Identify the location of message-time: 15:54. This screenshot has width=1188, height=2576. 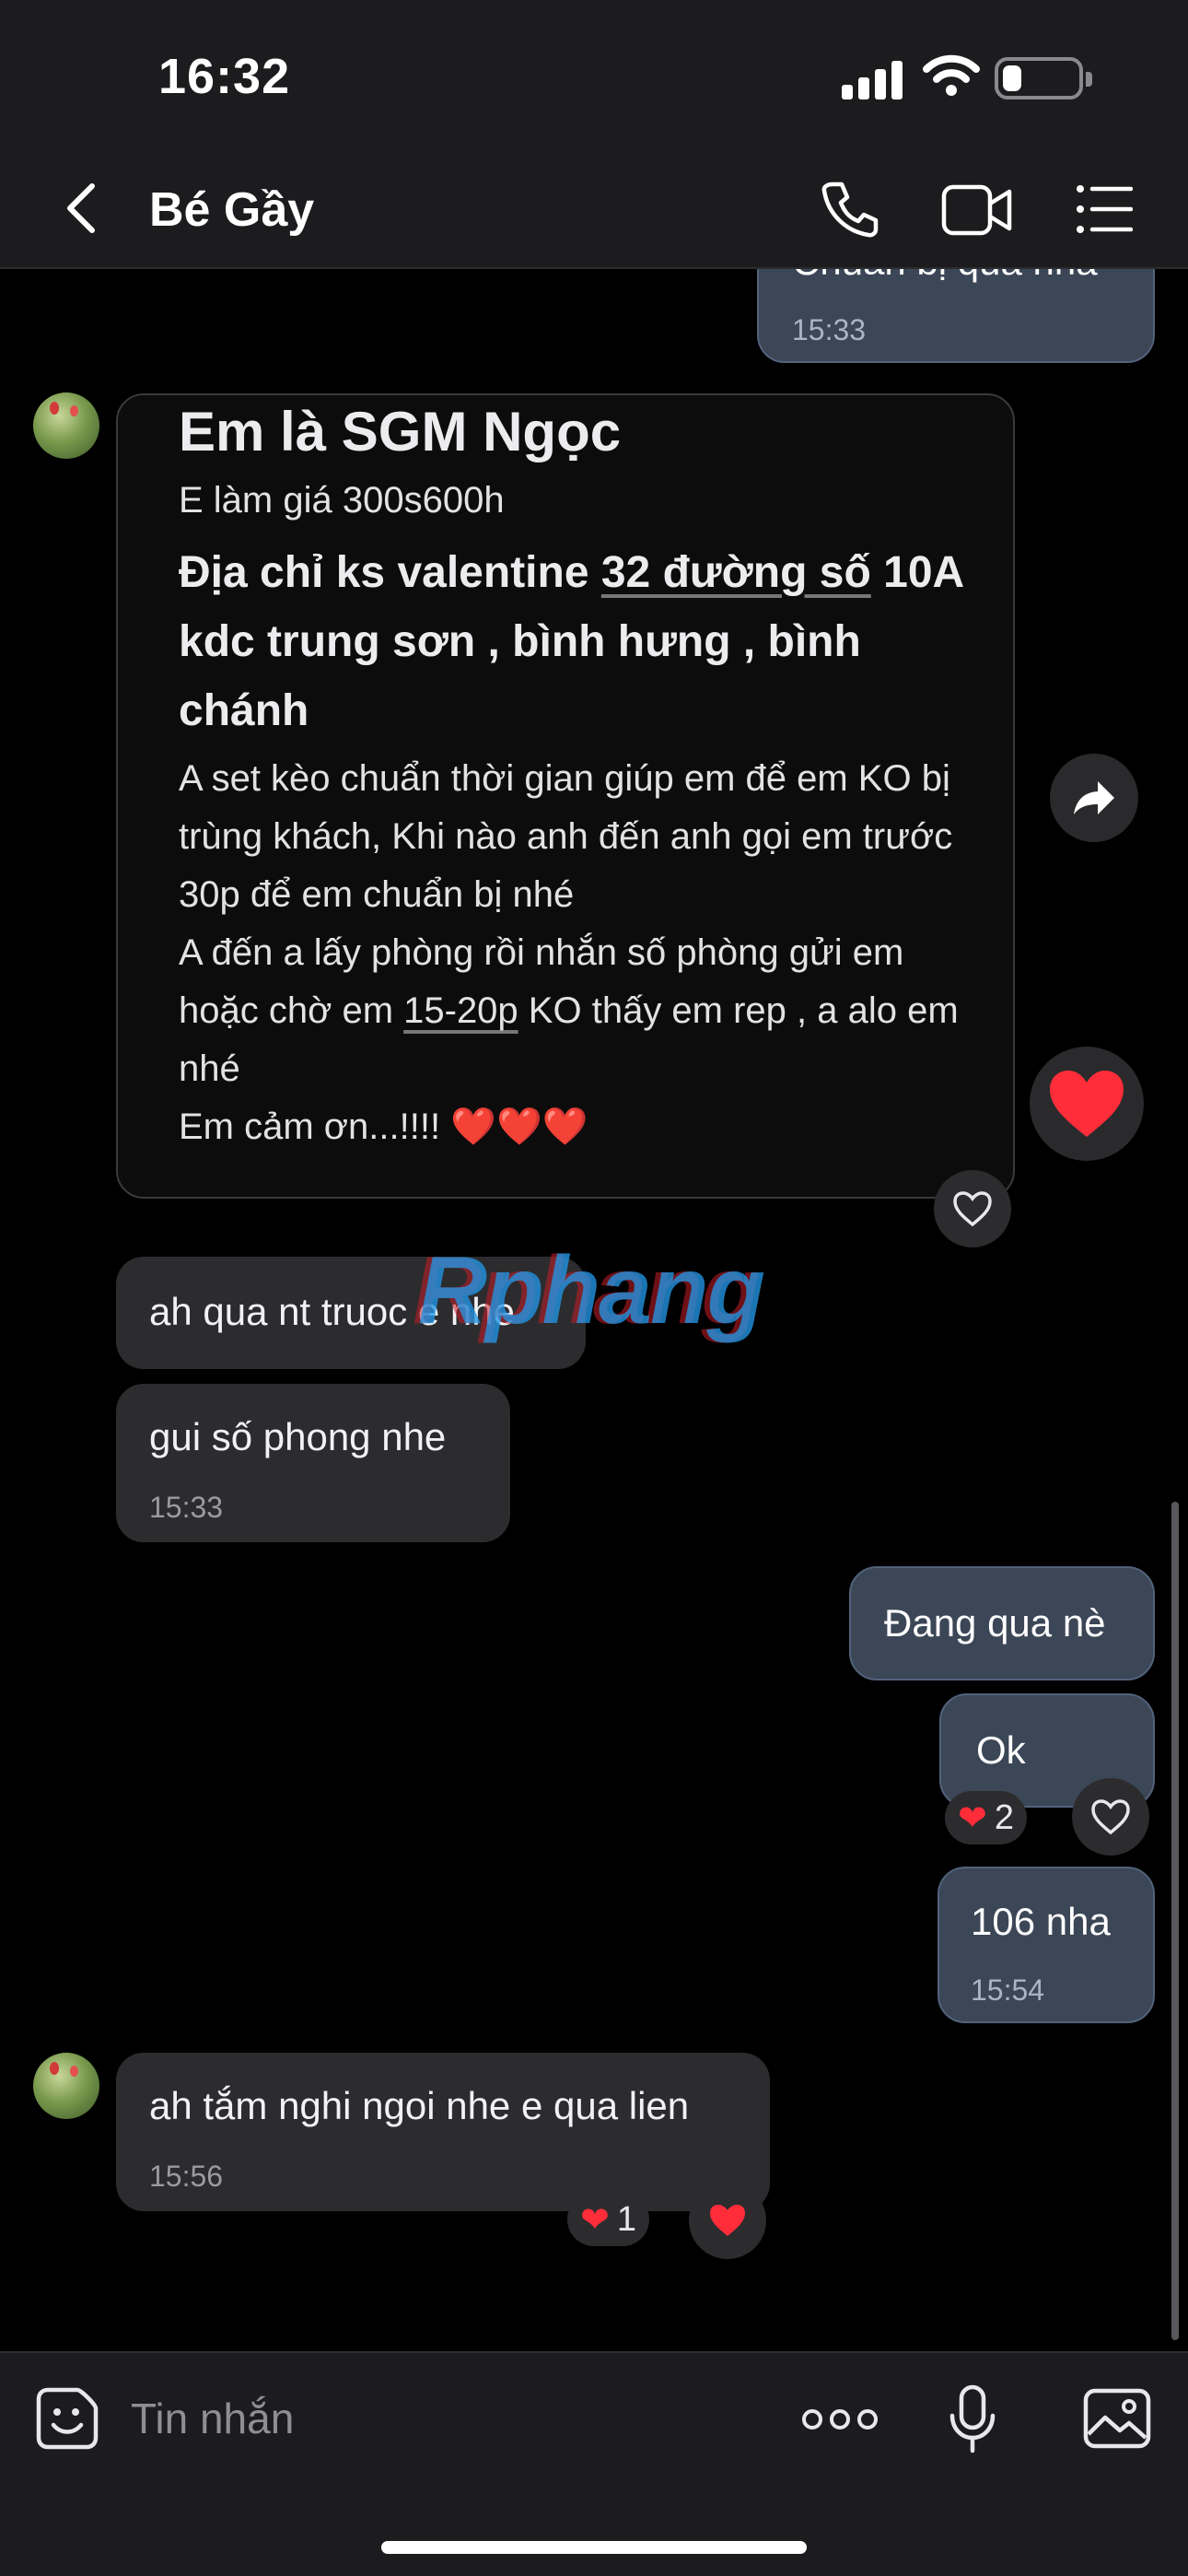
(1008, 1990).